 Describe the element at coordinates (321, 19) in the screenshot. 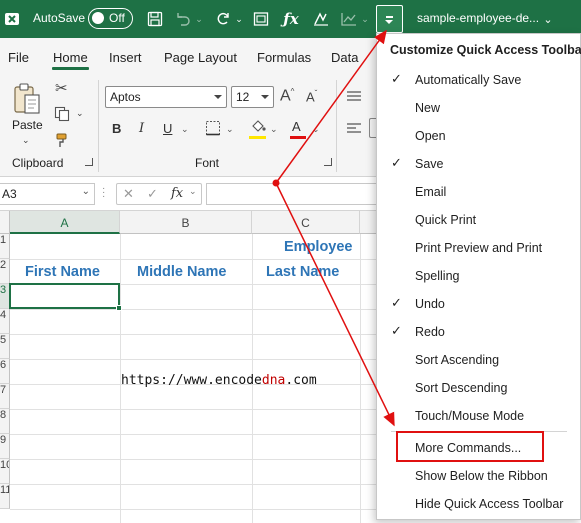

I see `ink-icon` at that location.